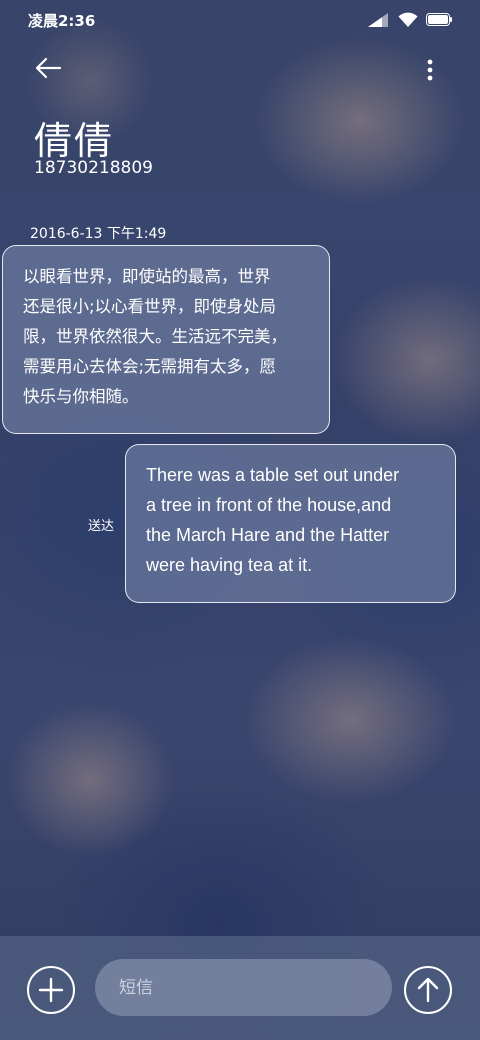 The height and width of the screenshot is (1040, 480). I want to click on message-line: 限，世界依然很大。生活远不完美，, so click(155, 336).